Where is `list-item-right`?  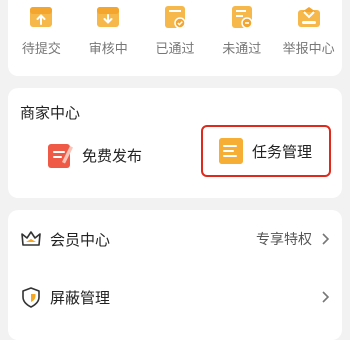
list-item-right is located at coordinates (325, 297).